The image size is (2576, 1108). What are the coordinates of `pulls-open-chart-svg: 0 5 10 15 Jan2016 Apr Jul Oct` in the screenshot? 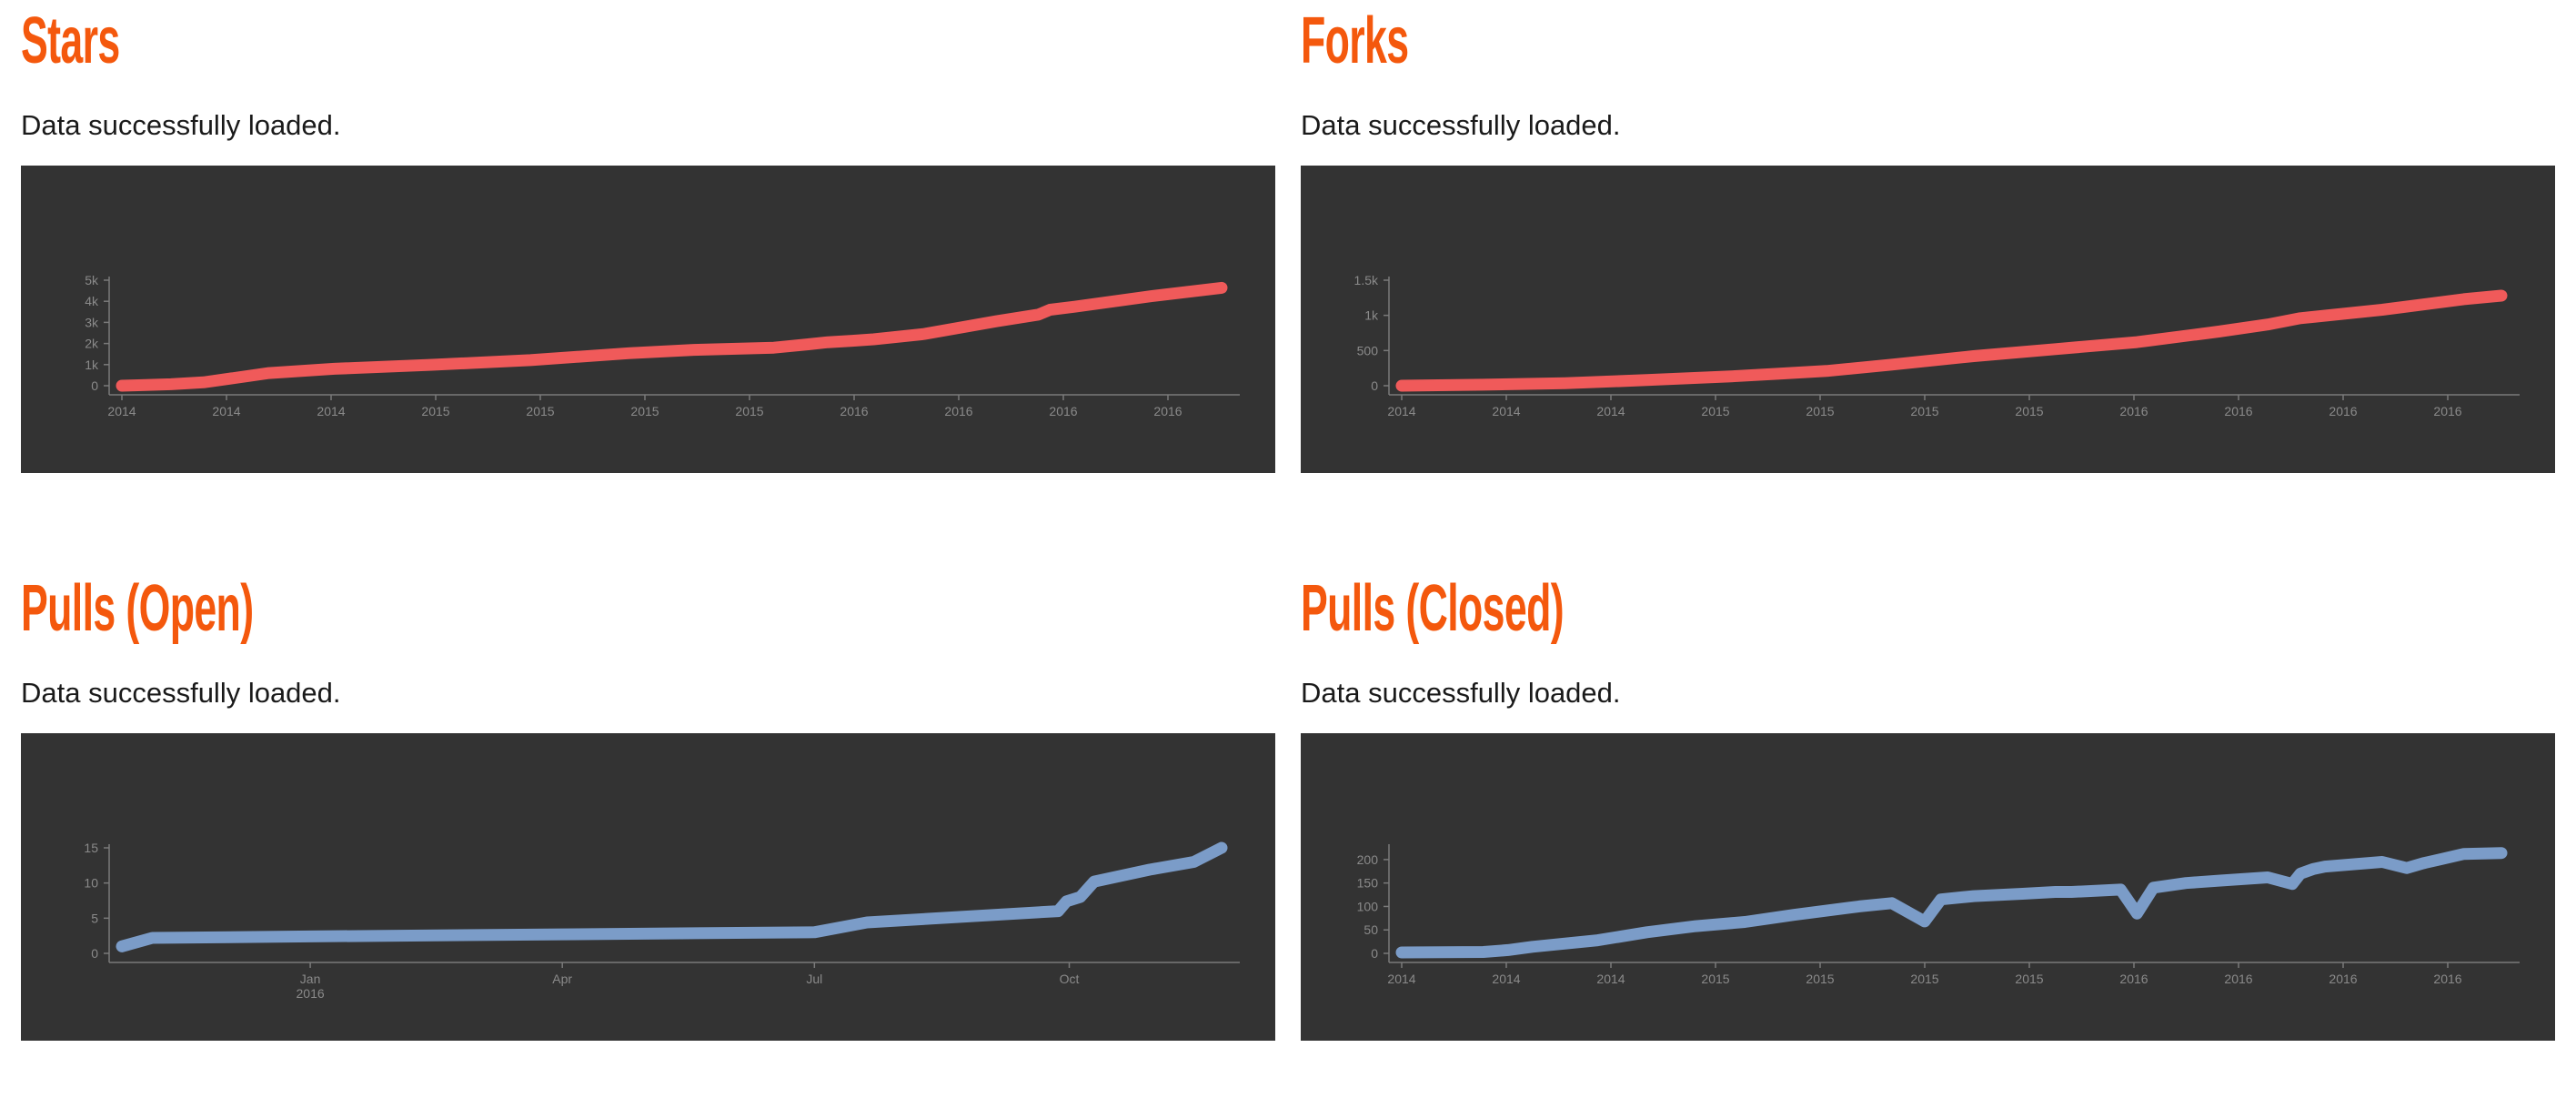 It's located at (662, 921).